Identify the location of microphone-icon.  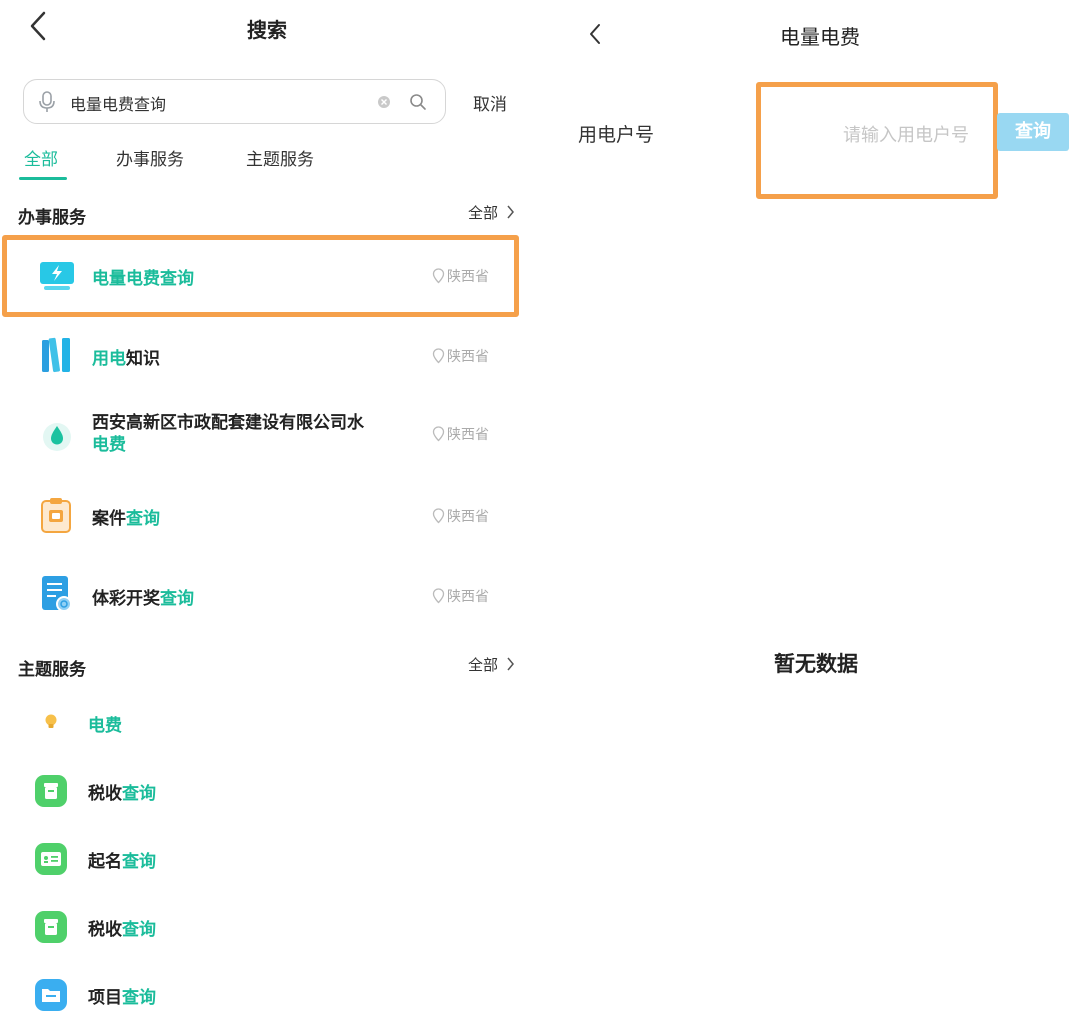
(47, 102).